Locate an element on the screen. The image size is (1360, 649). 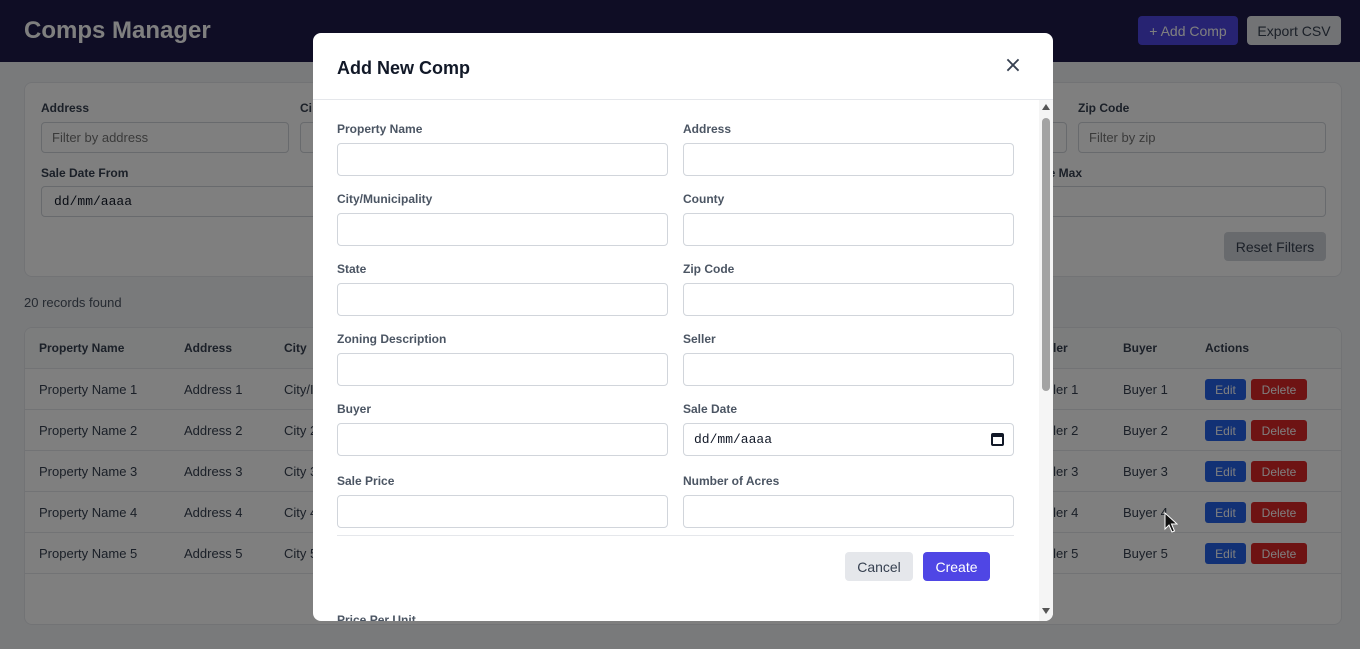
address-input is located at coordinates (848, 159).